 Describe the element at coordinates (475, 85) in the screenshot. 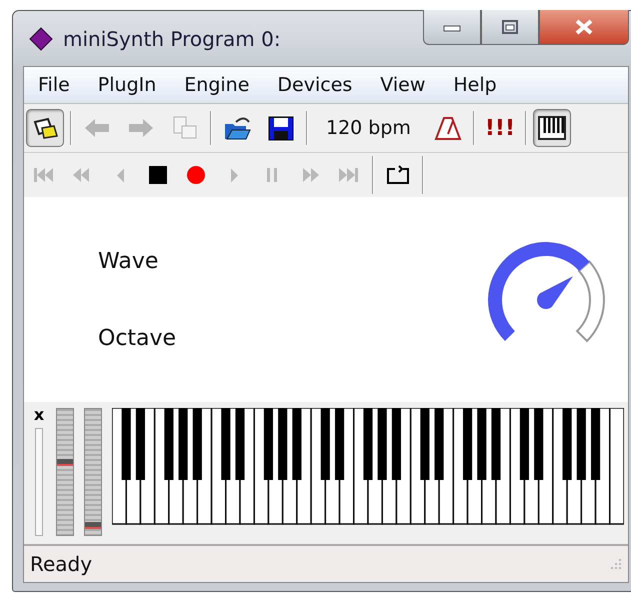

I see `menu-item: Help` at that location.